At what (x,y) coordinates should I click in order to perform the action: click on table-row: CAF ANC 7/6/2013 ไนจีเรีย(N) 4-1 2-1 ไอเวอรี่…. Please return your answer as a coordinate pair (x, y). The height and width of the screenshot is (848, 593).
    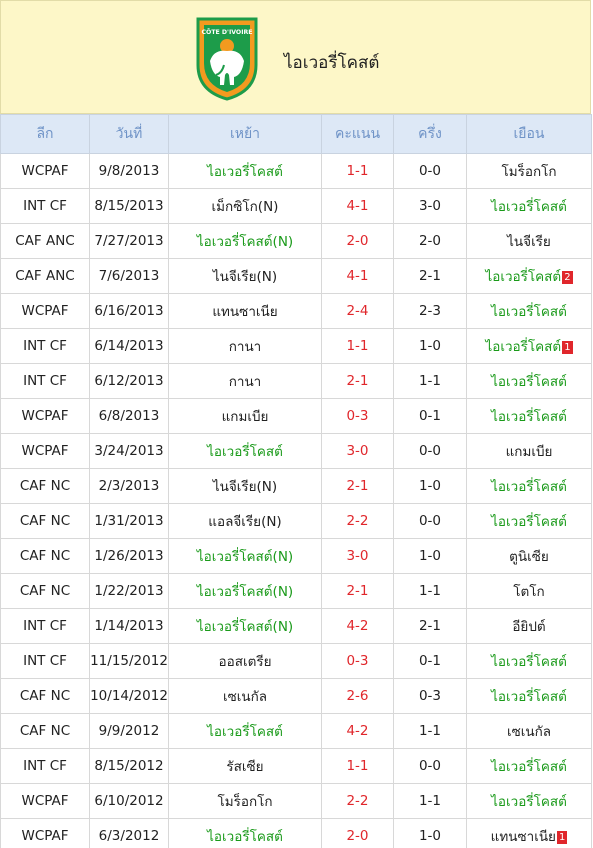
    Looking at the image, I should click on (296, 276).